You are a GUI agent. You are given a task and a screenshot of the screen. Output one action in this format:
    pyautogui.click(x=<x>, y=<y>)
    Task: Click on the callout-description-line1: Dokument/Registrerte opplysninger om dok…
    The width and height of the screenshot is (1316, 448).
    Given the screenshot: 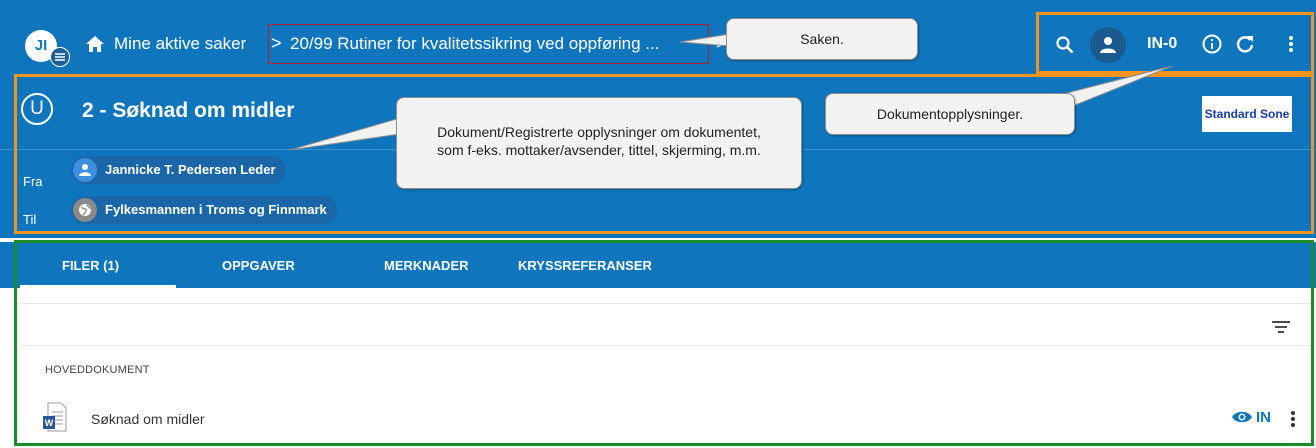 What is the action you would take?
    pyautogui.click(x=599, y=132)
    